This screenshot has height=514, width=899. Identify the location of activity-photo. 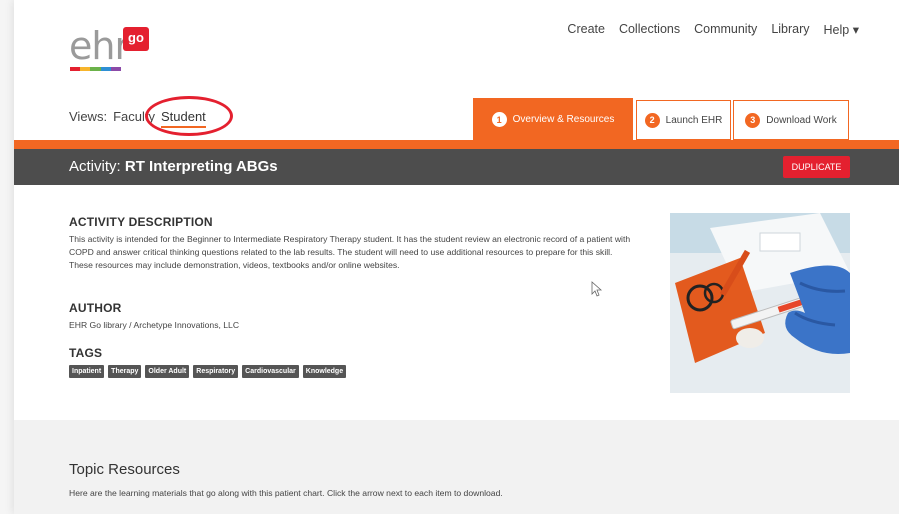
(760, 303).